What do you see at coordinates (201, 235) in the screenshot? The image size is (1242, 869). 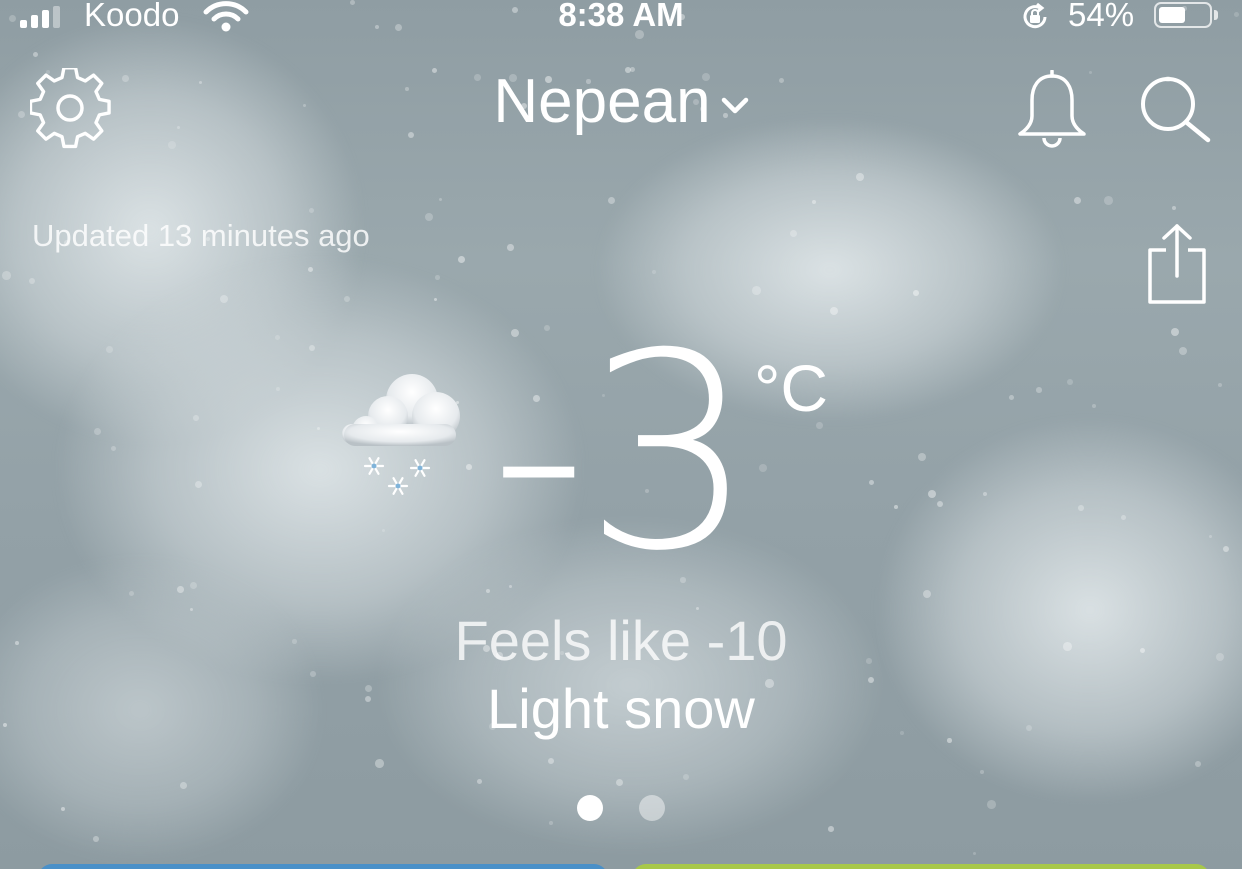 I see `updated-timestamp: Updated 13 minutes ago` at bounding box center [201, 235].